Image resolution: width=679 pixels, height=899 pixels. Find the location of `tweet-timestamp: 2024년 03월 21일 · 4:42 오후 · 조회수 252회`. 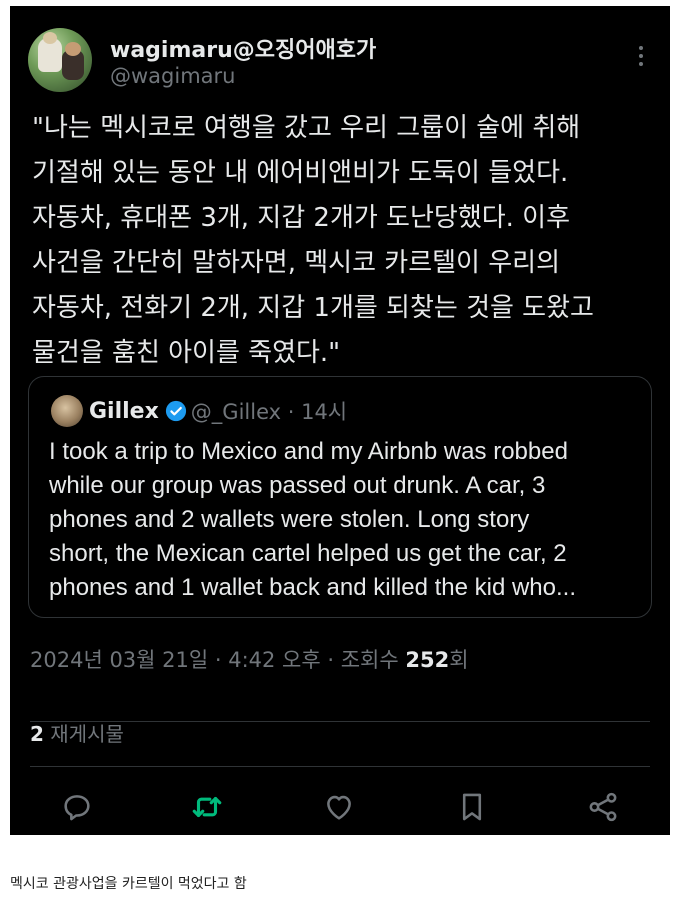

tweet-timestamp: 2024년 03월 21일 · 4:42 오후 · 조회수 252회 is located at coordinates (249, 659).